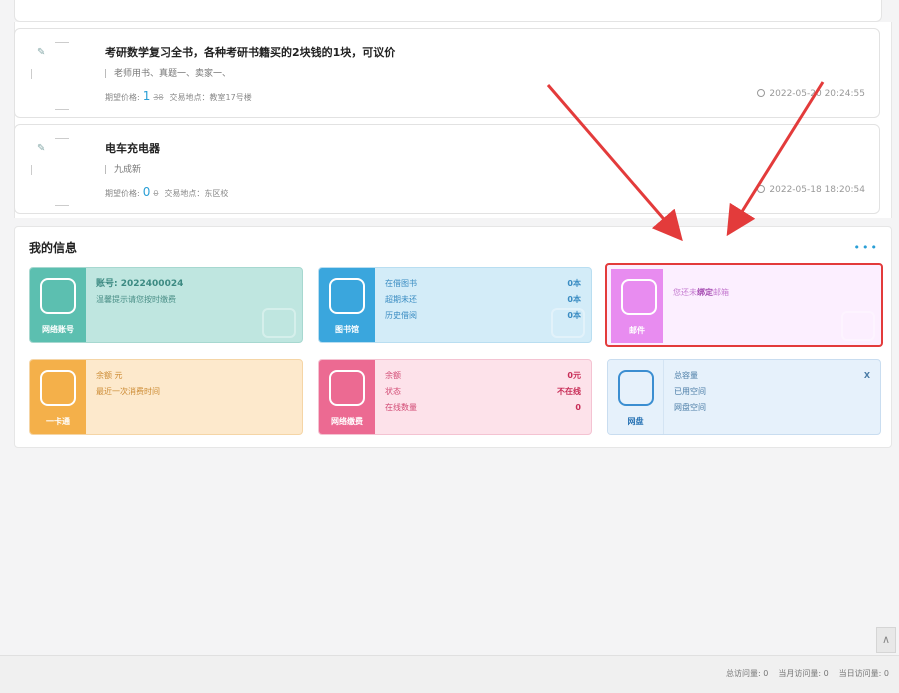 Image resolution: width=899 pixels, height=693 pixels. What do you see at coordinates (347, 388) in the screenshot?
I see `wifi-icon` at bounding box center [347, 388].